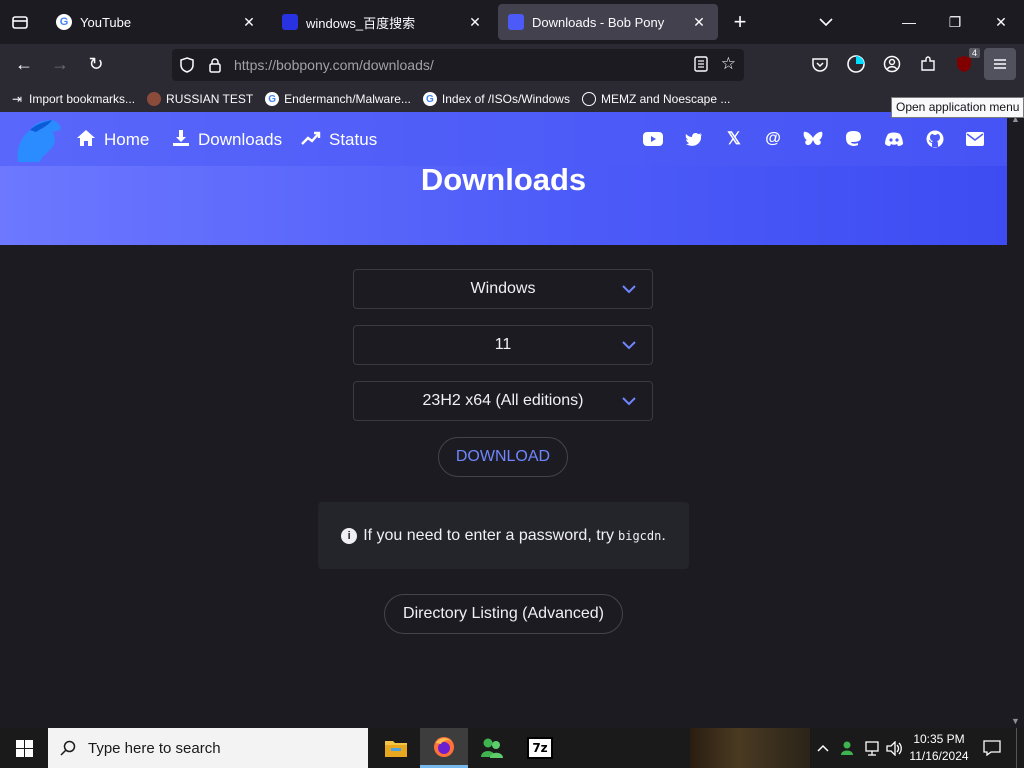  What do you see at coordinates (653, 139) in the screenshot?
I see `youtube-icon` at bounding box center [653, 139].